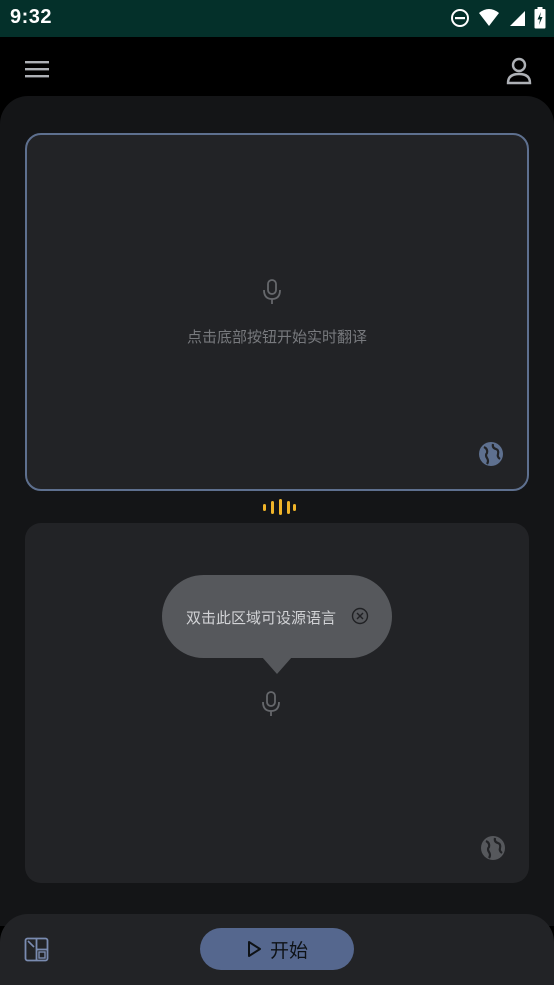 The height and width of the screenshot is (985, 554). What do you see at coordinates (279, 507) in the screenshot?
I see `audio-wave-icon` at bounding box center [279, 507].